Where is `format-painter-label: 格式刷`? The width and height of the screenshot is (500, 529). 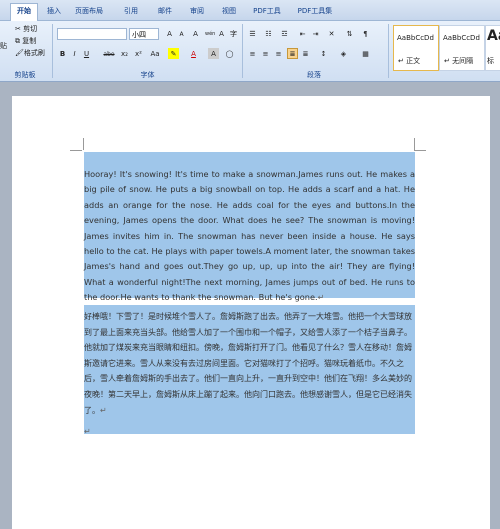 format-painter-label: 格式刷 is located at coordinates (34, 53).